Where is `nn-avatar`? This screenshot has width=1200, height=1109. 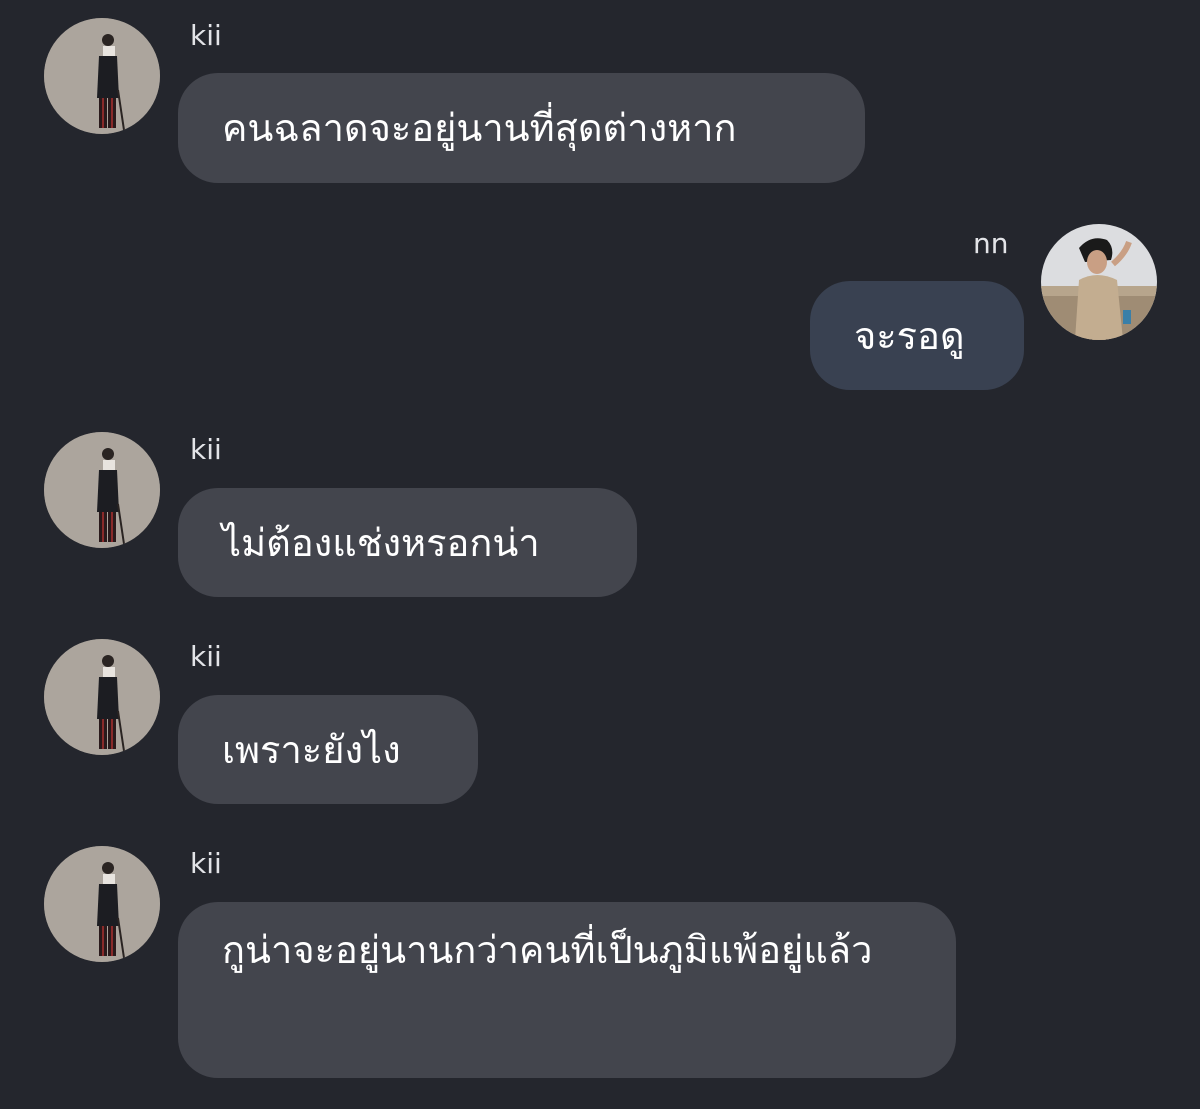
nn-avatar is located at coordinates (1099, 282).